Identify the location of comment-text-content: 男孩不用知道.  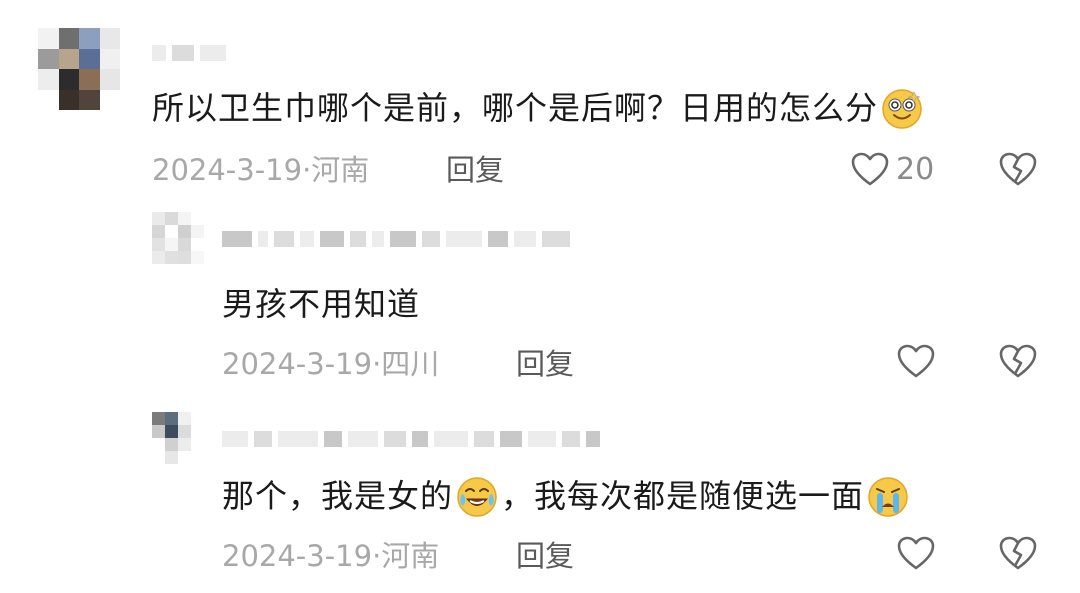
(321, 304).